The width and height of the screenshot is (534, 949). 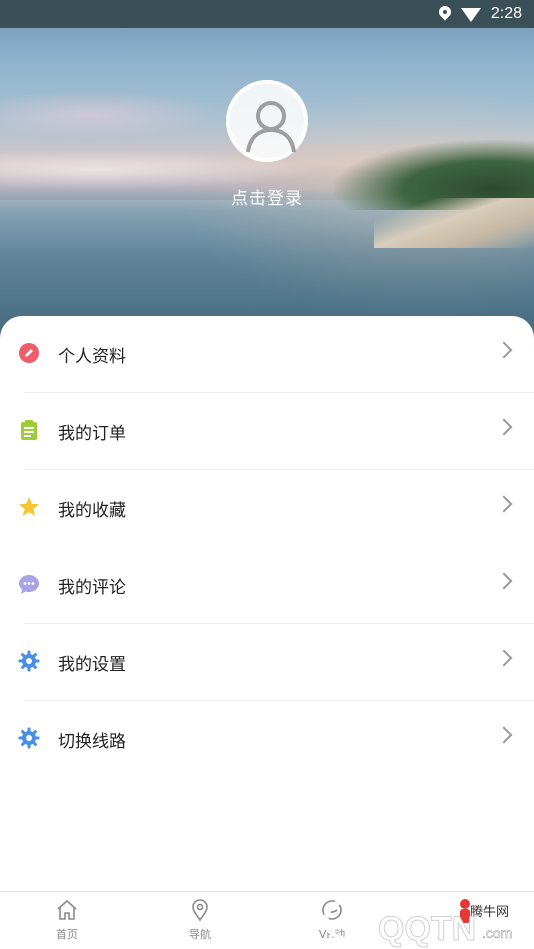 I want to click on clipboard-icon, so click(x=29, y=430).